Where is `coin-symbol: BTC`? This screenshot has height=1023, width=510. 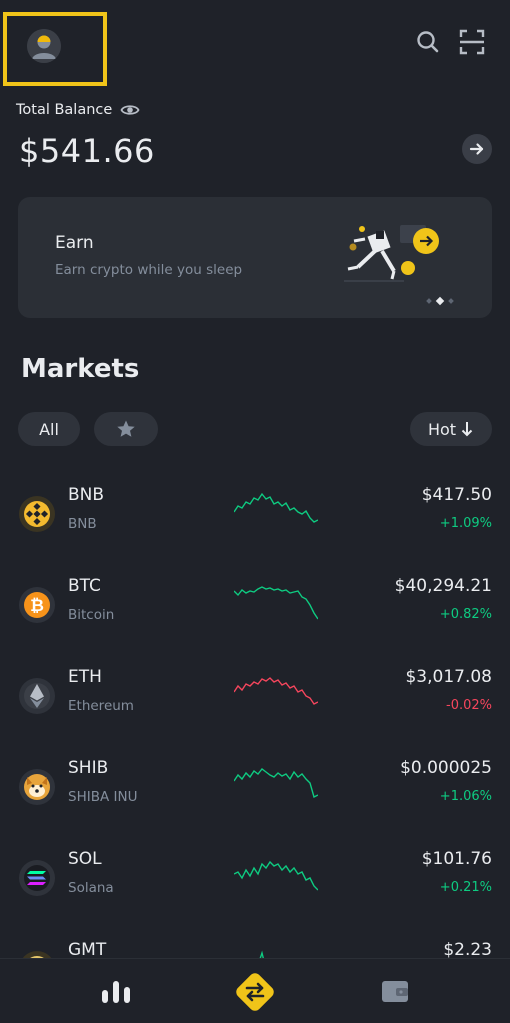
coin-symbol: BTC is located at coordinates (84, 586).